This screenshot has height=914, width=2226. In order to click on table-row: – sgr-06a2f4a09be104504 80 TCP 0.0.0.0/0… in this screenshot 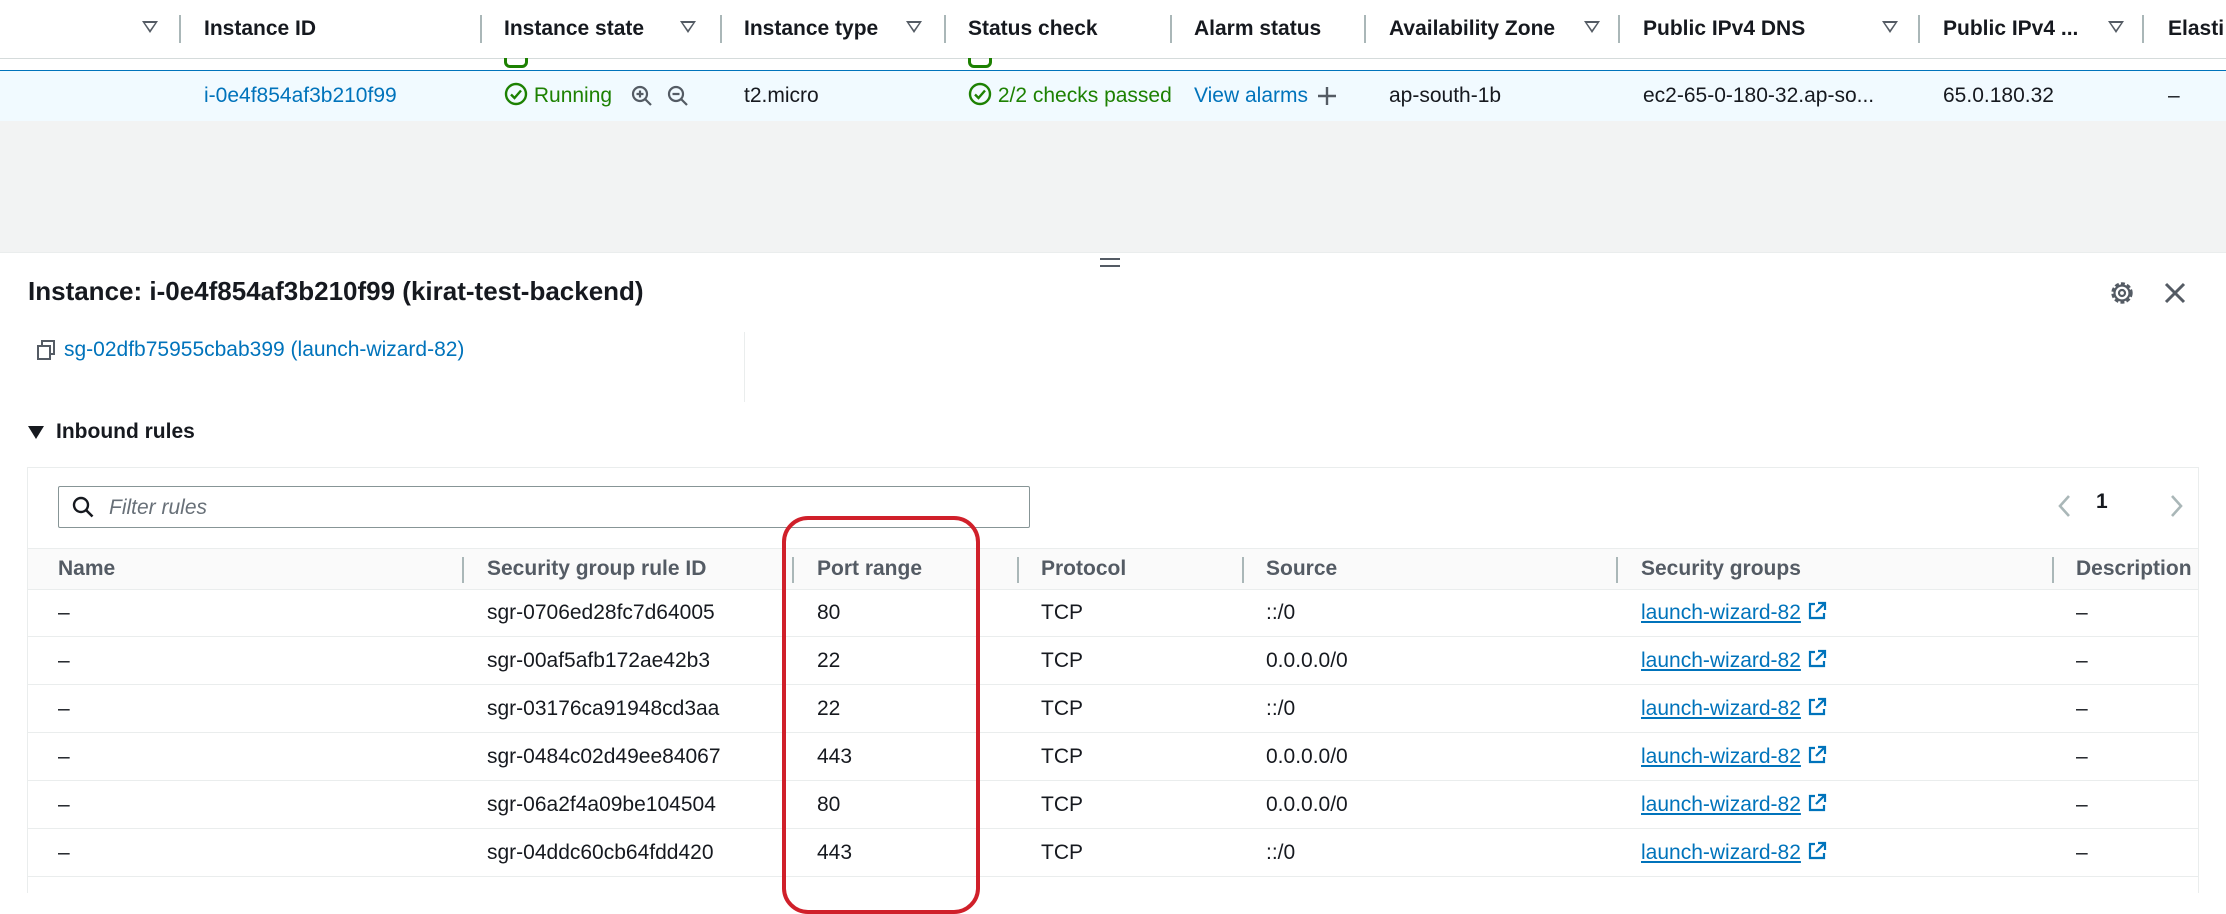, I will do `click(1113, 805)`.